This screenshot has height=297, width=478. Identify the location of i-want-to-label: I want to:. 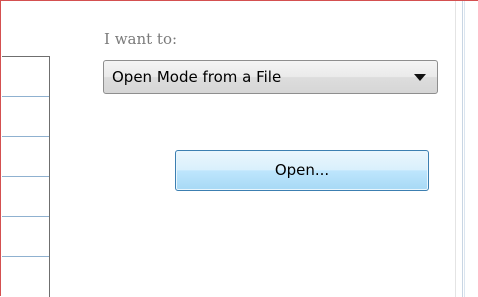
(141, 39).